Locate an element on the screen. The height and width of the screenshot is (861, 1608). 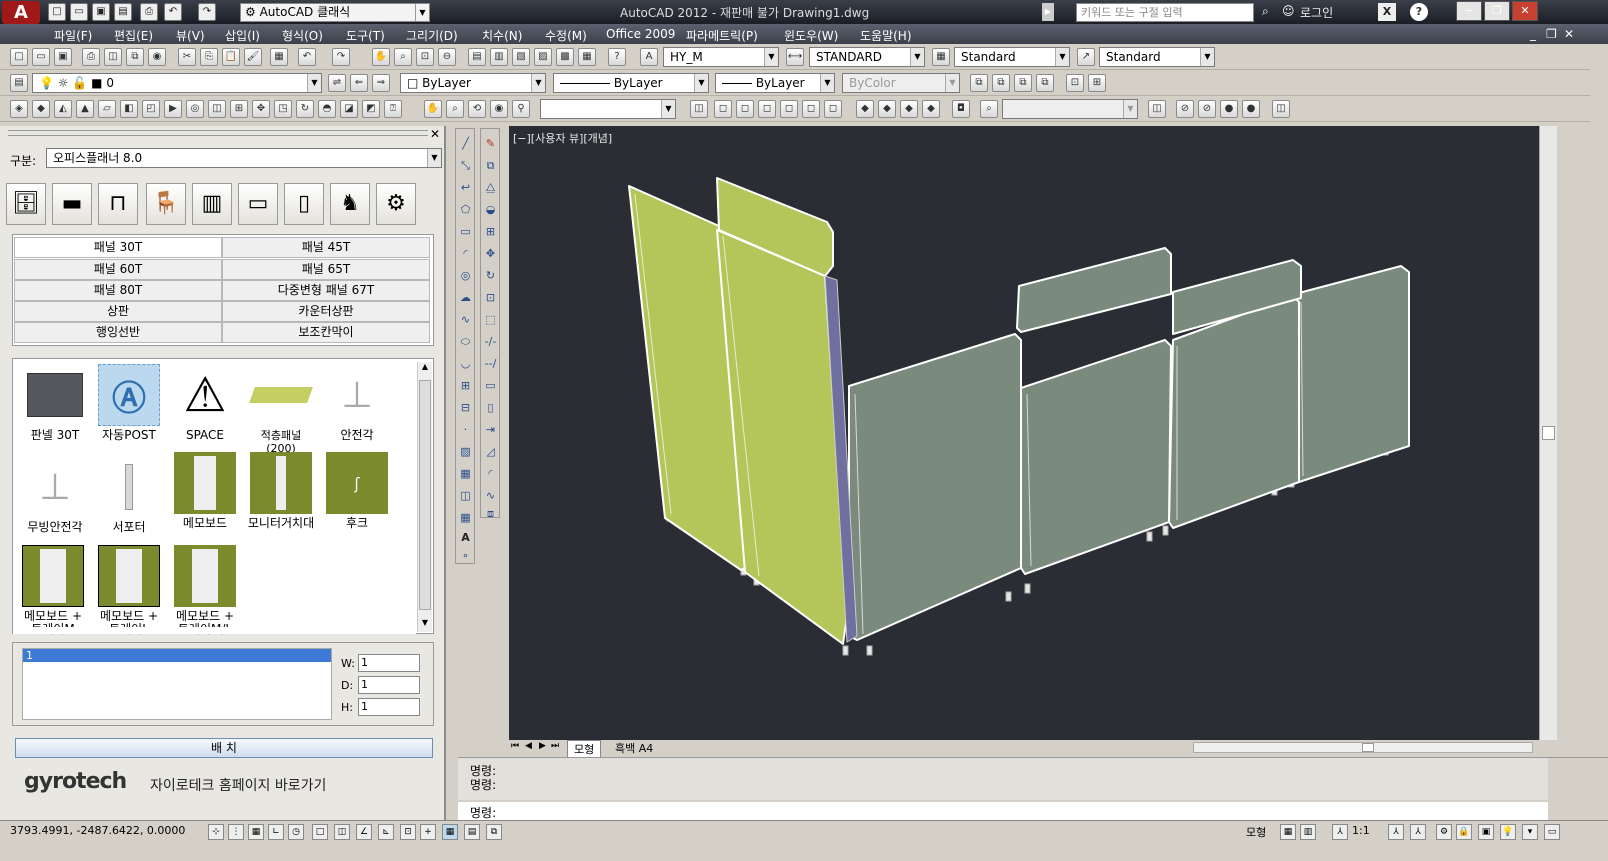
part-item: ʃ 후크 is located at coordinates (357, 491).